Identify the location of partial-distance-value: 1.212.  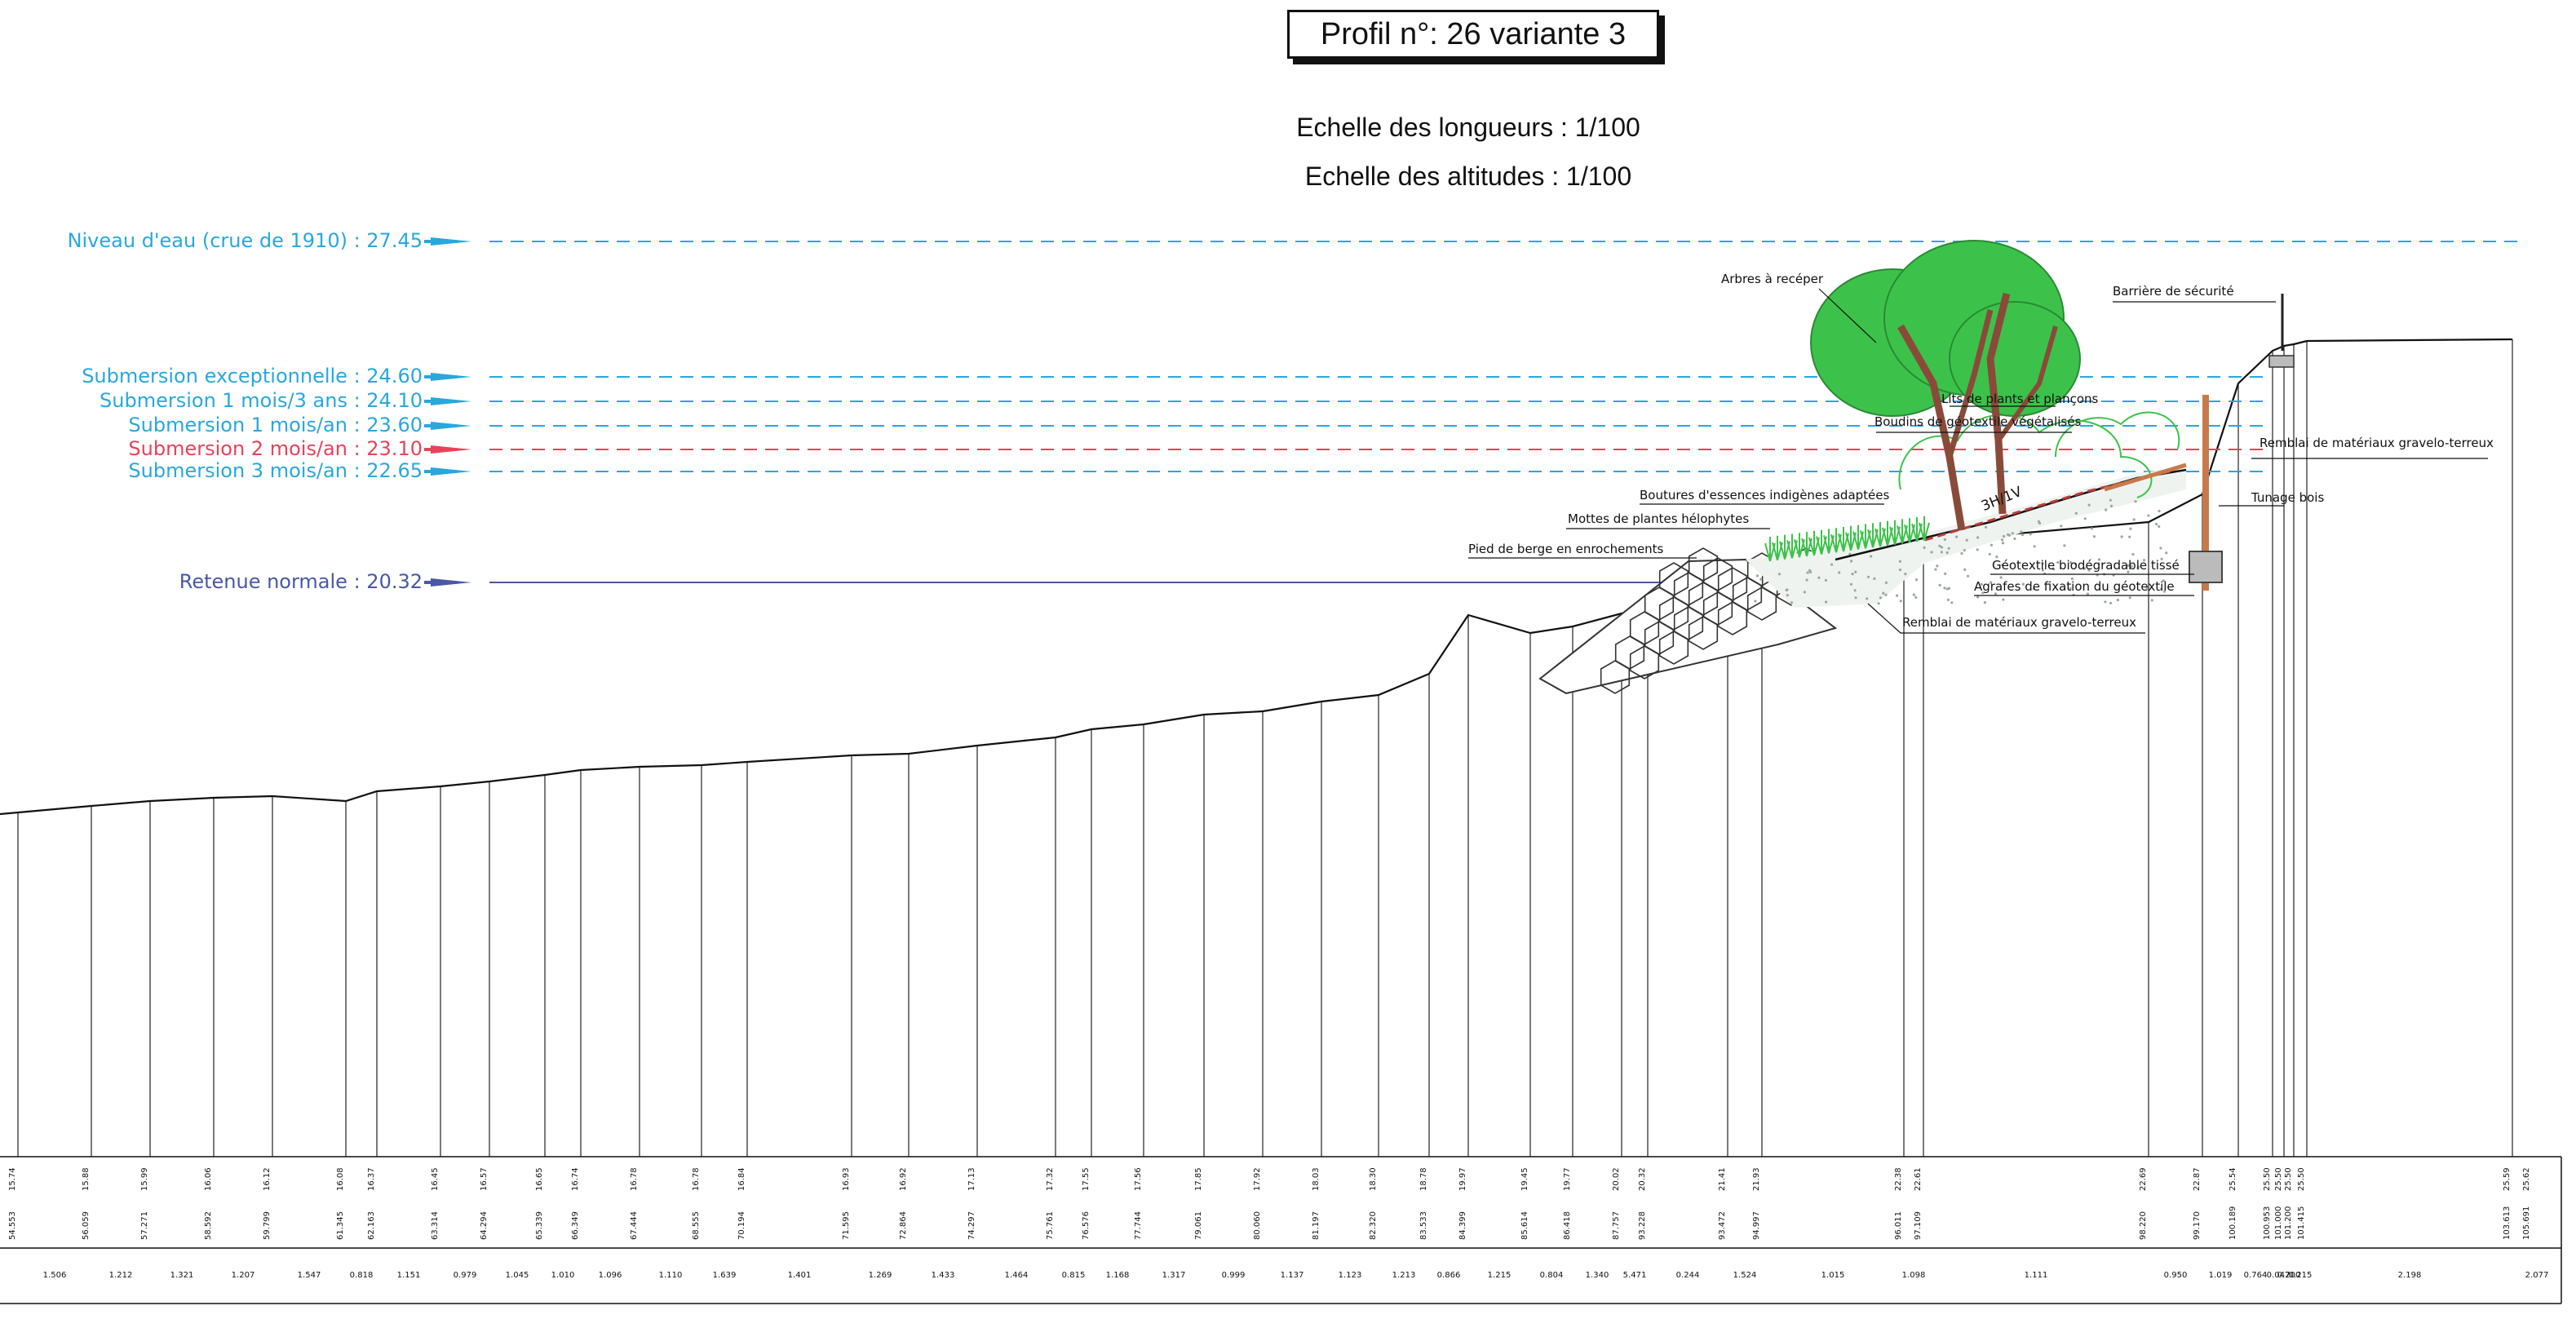
(121, 1275).